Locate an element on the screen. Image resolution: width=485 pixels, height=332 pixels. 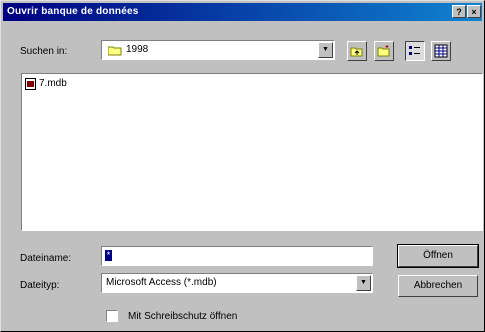
look-in-label: Suchen in: is located at coordinates (44, 51).